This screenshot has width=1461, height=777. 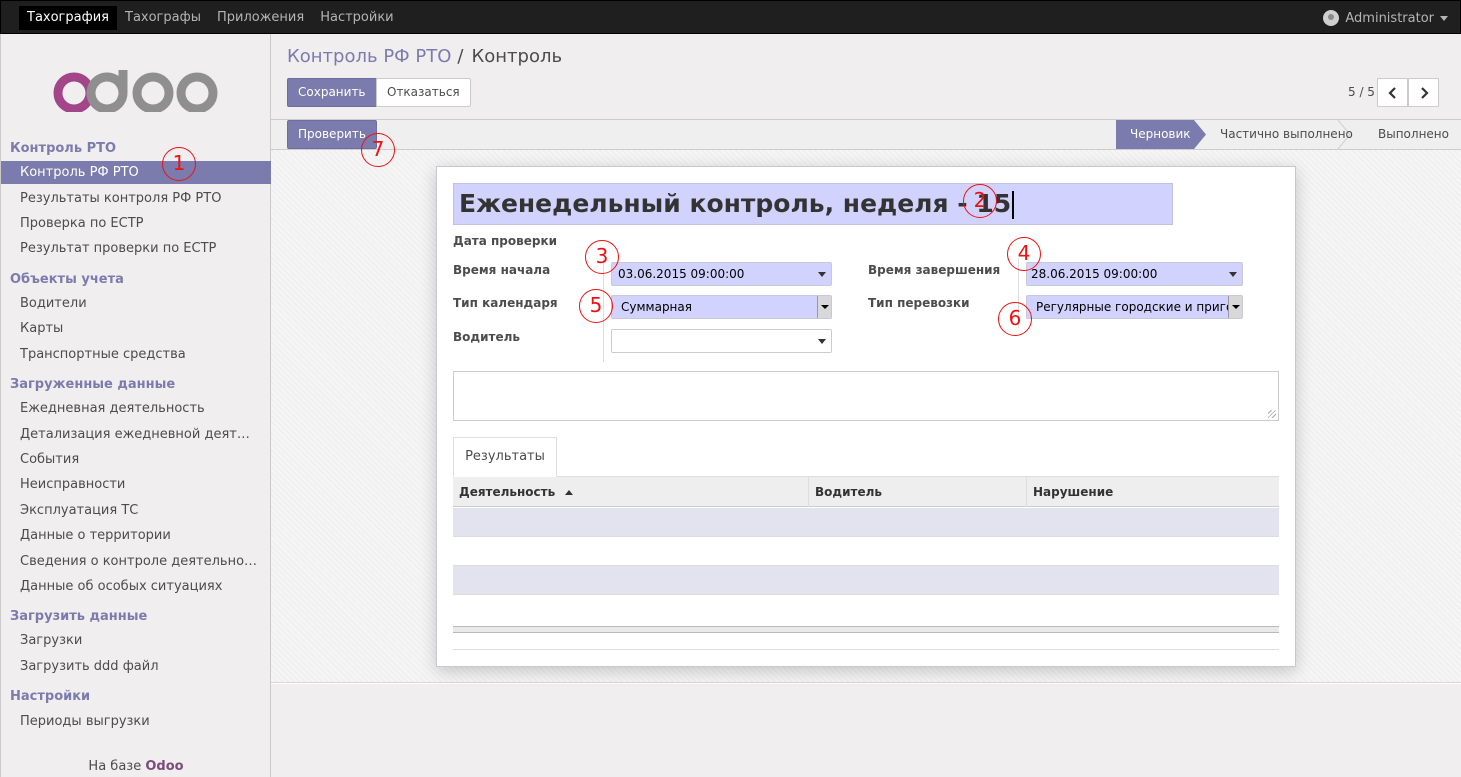 I want to click on user-menu: Administrator, so click(x=1385, y=18).